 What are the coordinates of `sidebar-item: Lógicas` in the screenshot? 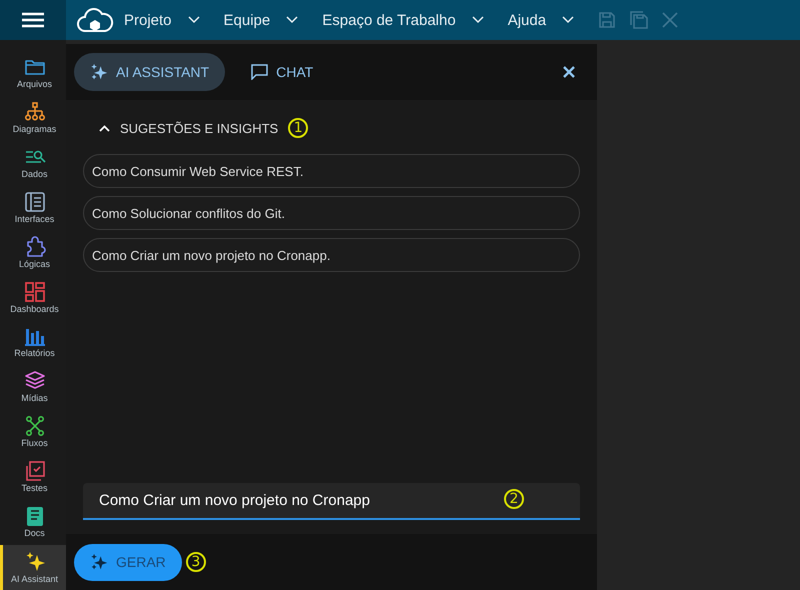 It's located at (33, 252).